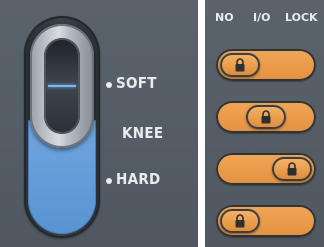 The height and width of the screenshot is (247, 324). I want to click on header-lock: LOCK, so click(301, 17).